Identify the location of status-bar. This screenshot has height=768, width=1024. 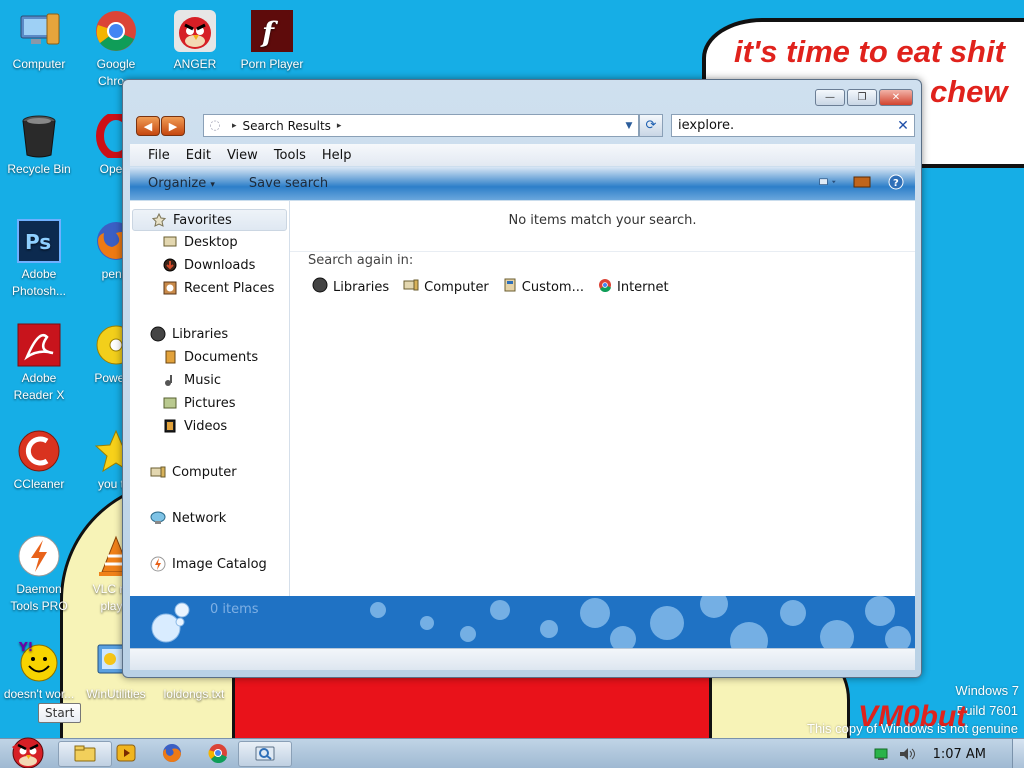
(522, 659).